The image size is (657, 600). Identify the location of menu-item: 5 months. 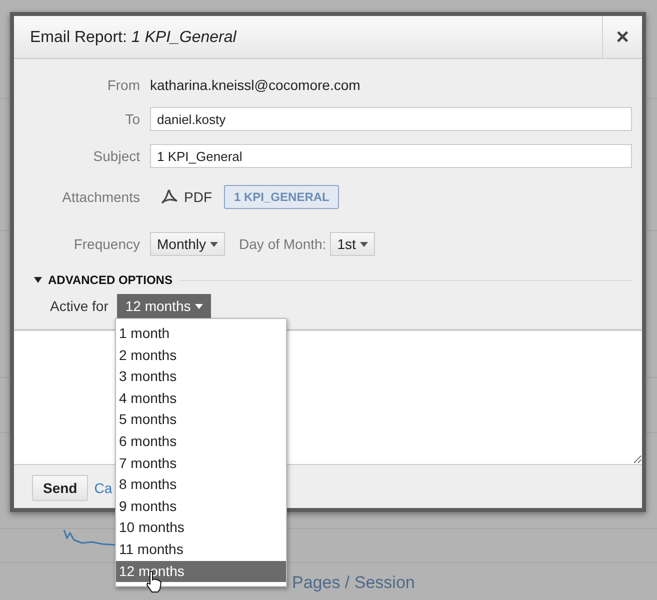
(201, 420).